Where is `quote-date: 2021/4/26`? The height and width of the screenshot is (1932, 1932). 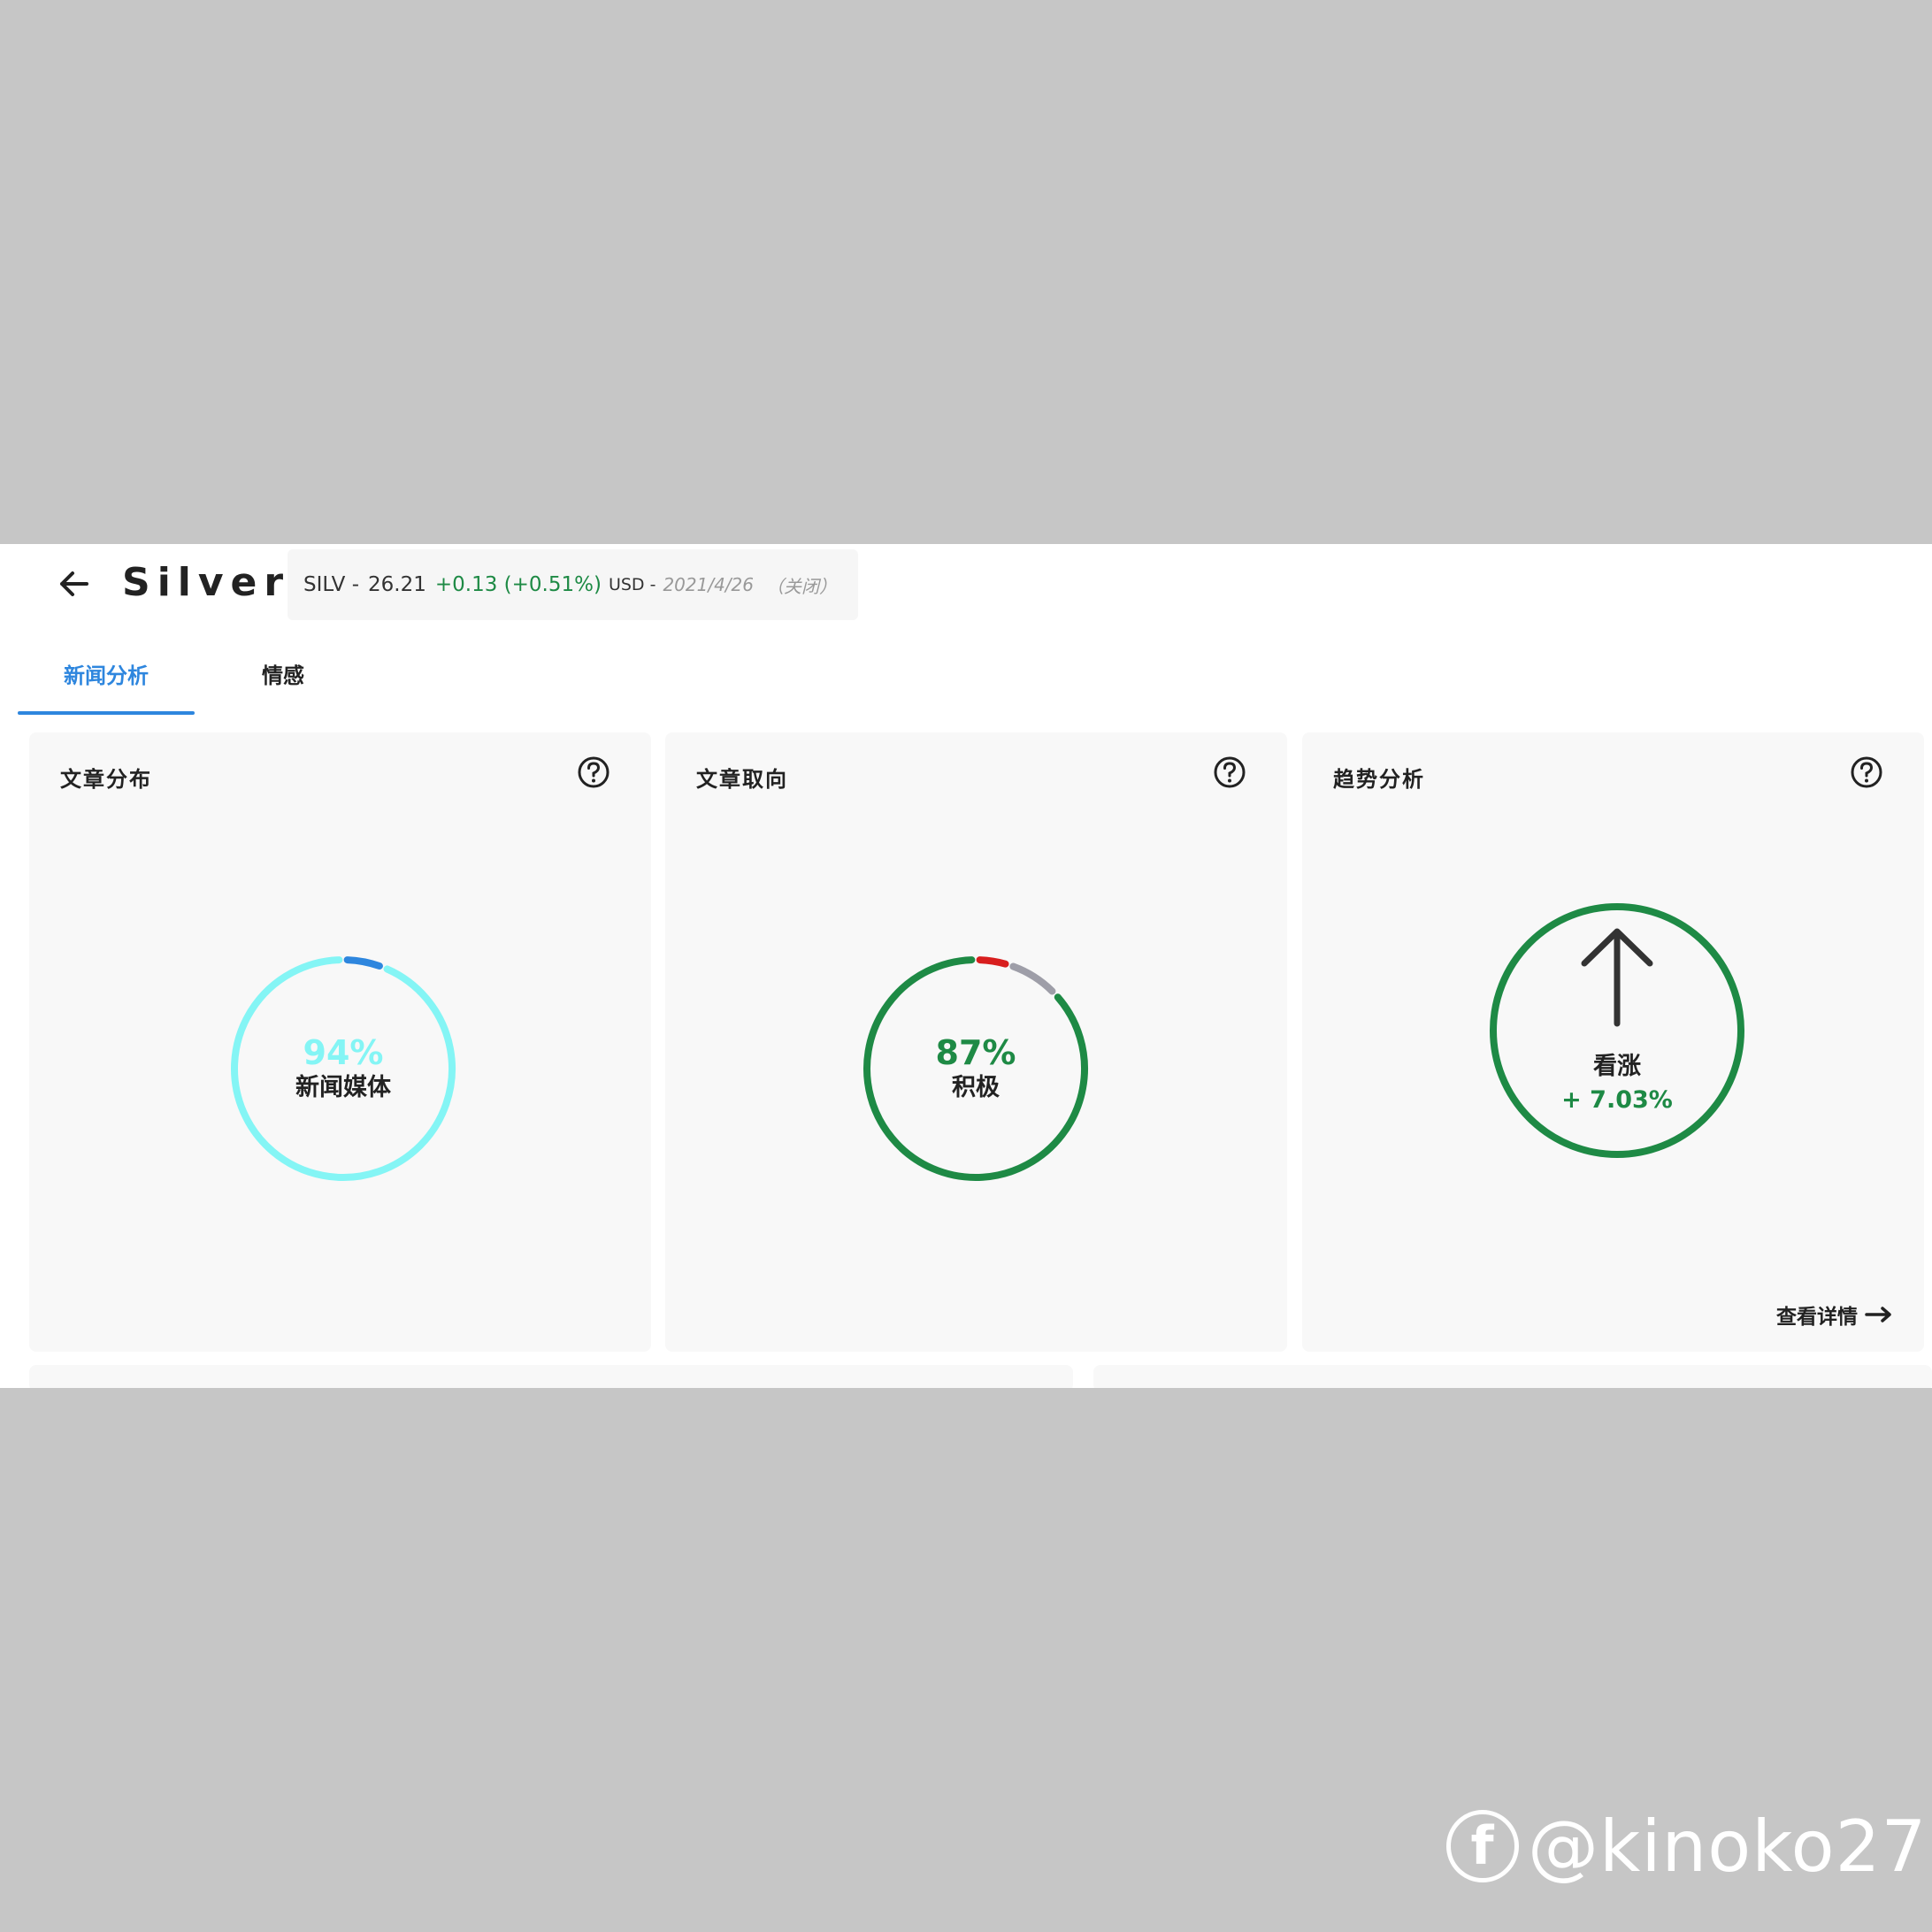
quote-date: 2021/4/26 is located at coordinates (709, 584).